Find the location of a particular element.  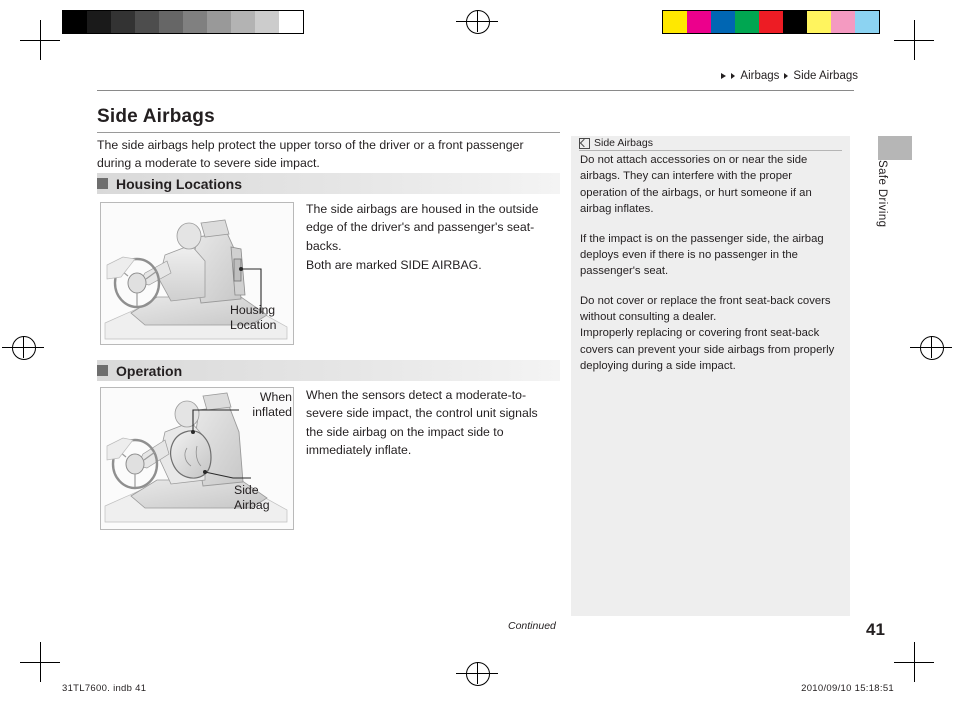

footer-timestamp: 2010/09/10 15:18:51 is located at coordinates (847, 688).